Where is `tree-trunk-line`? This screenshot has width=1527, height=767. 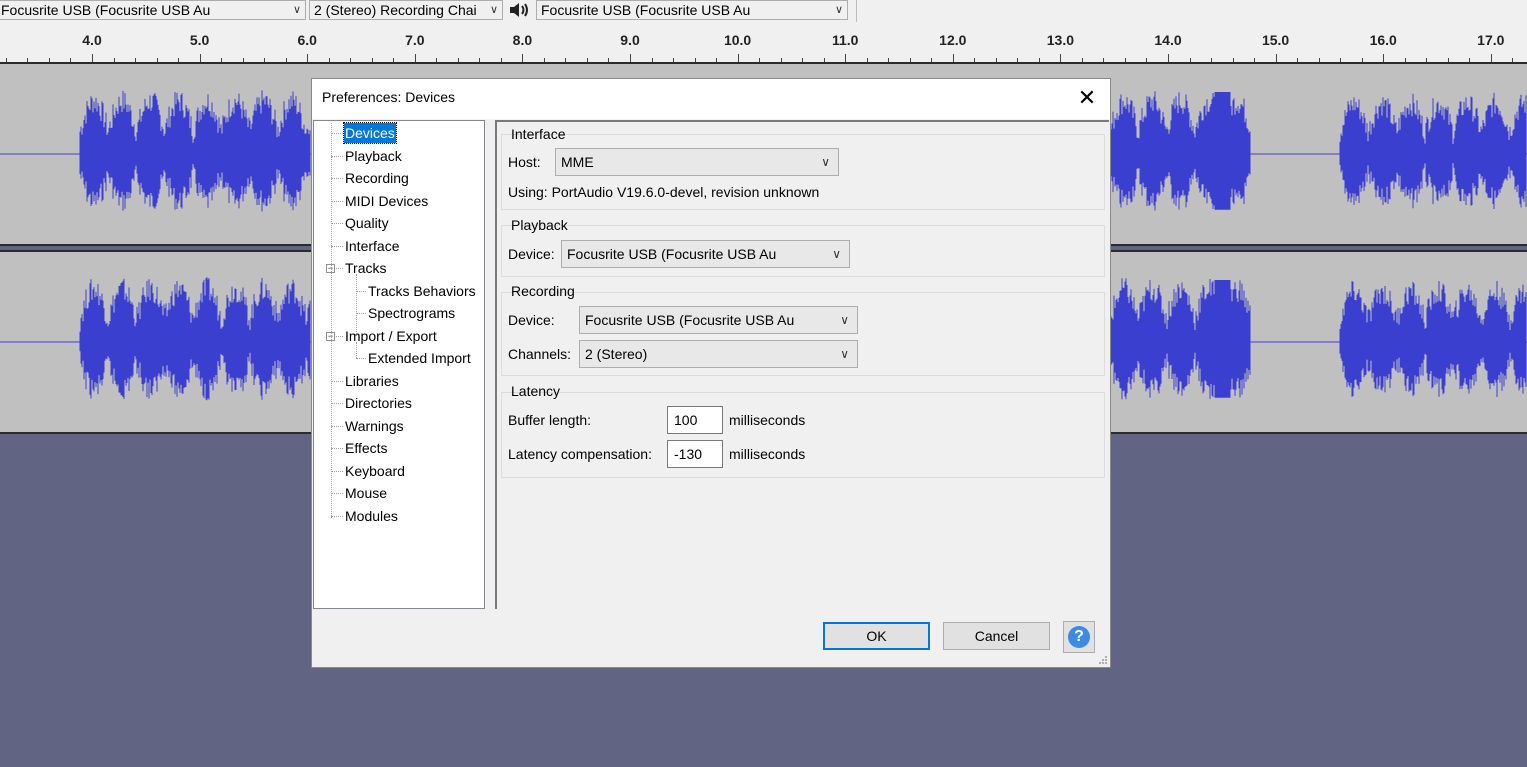 tree-trunk-line is located at coordinates (331, 320).